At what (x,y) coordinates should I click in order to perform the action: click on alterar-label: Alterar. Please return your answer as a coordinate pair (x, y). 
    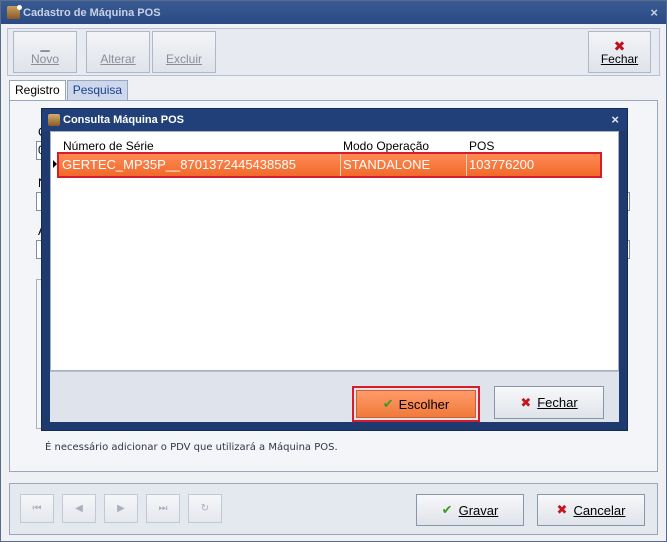
    Looking at the image, I should click on (118, 59).